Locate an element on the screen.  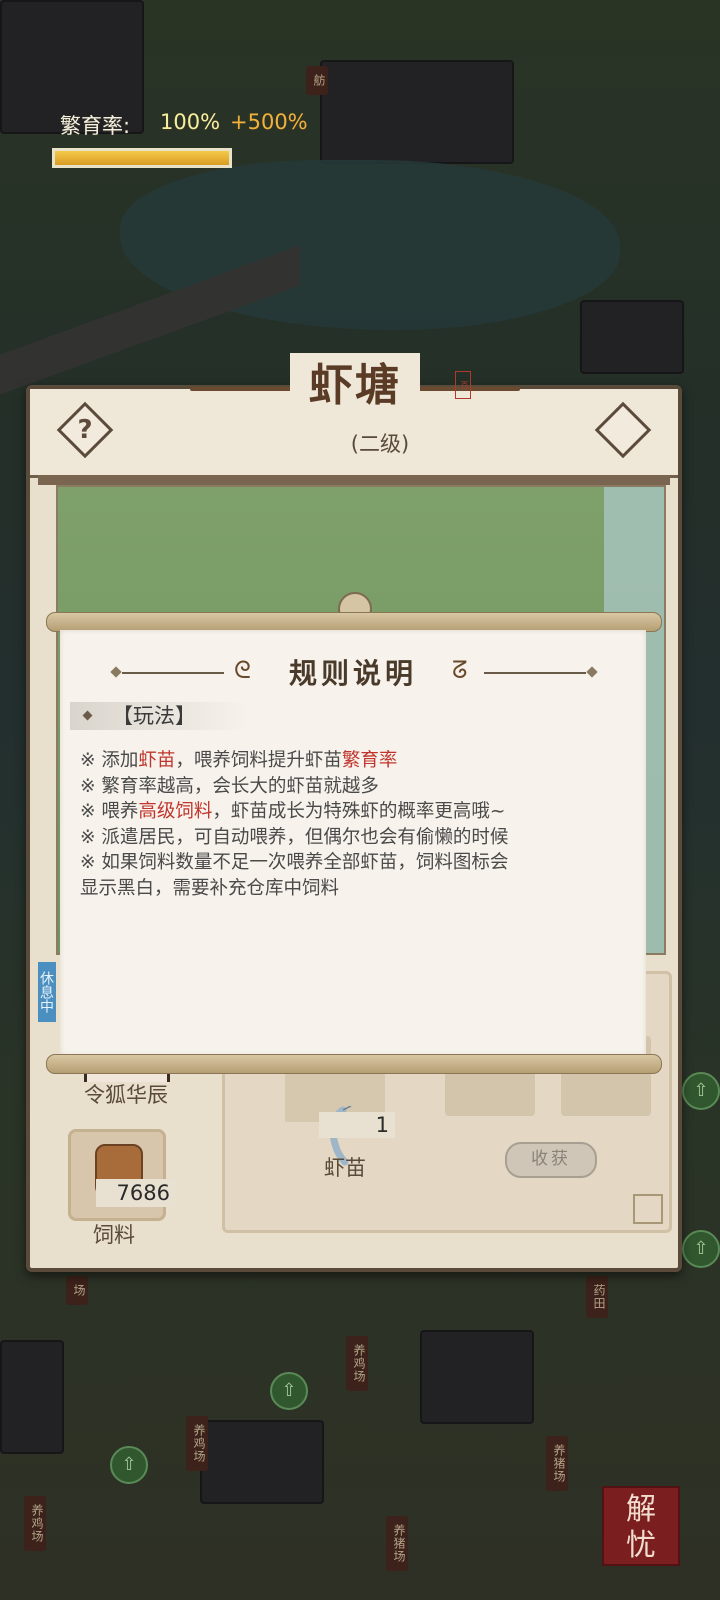
rule-line: ※ 繁育率越高，会长大的虾苗就越多 is located at coordinates (340, 787).